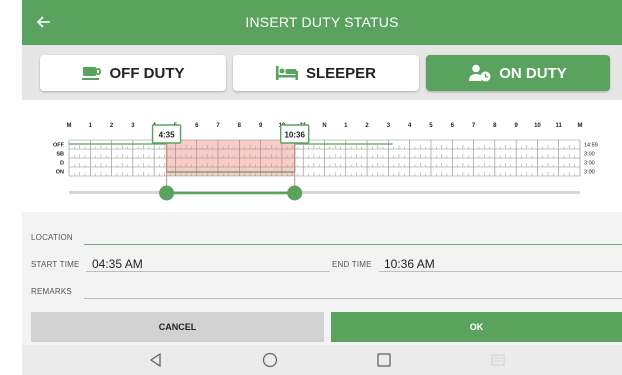 The image size is (622, 375). Describe the element at coordinates (476, 327) in the screenshot. I see `ok-button: OK` at that location.